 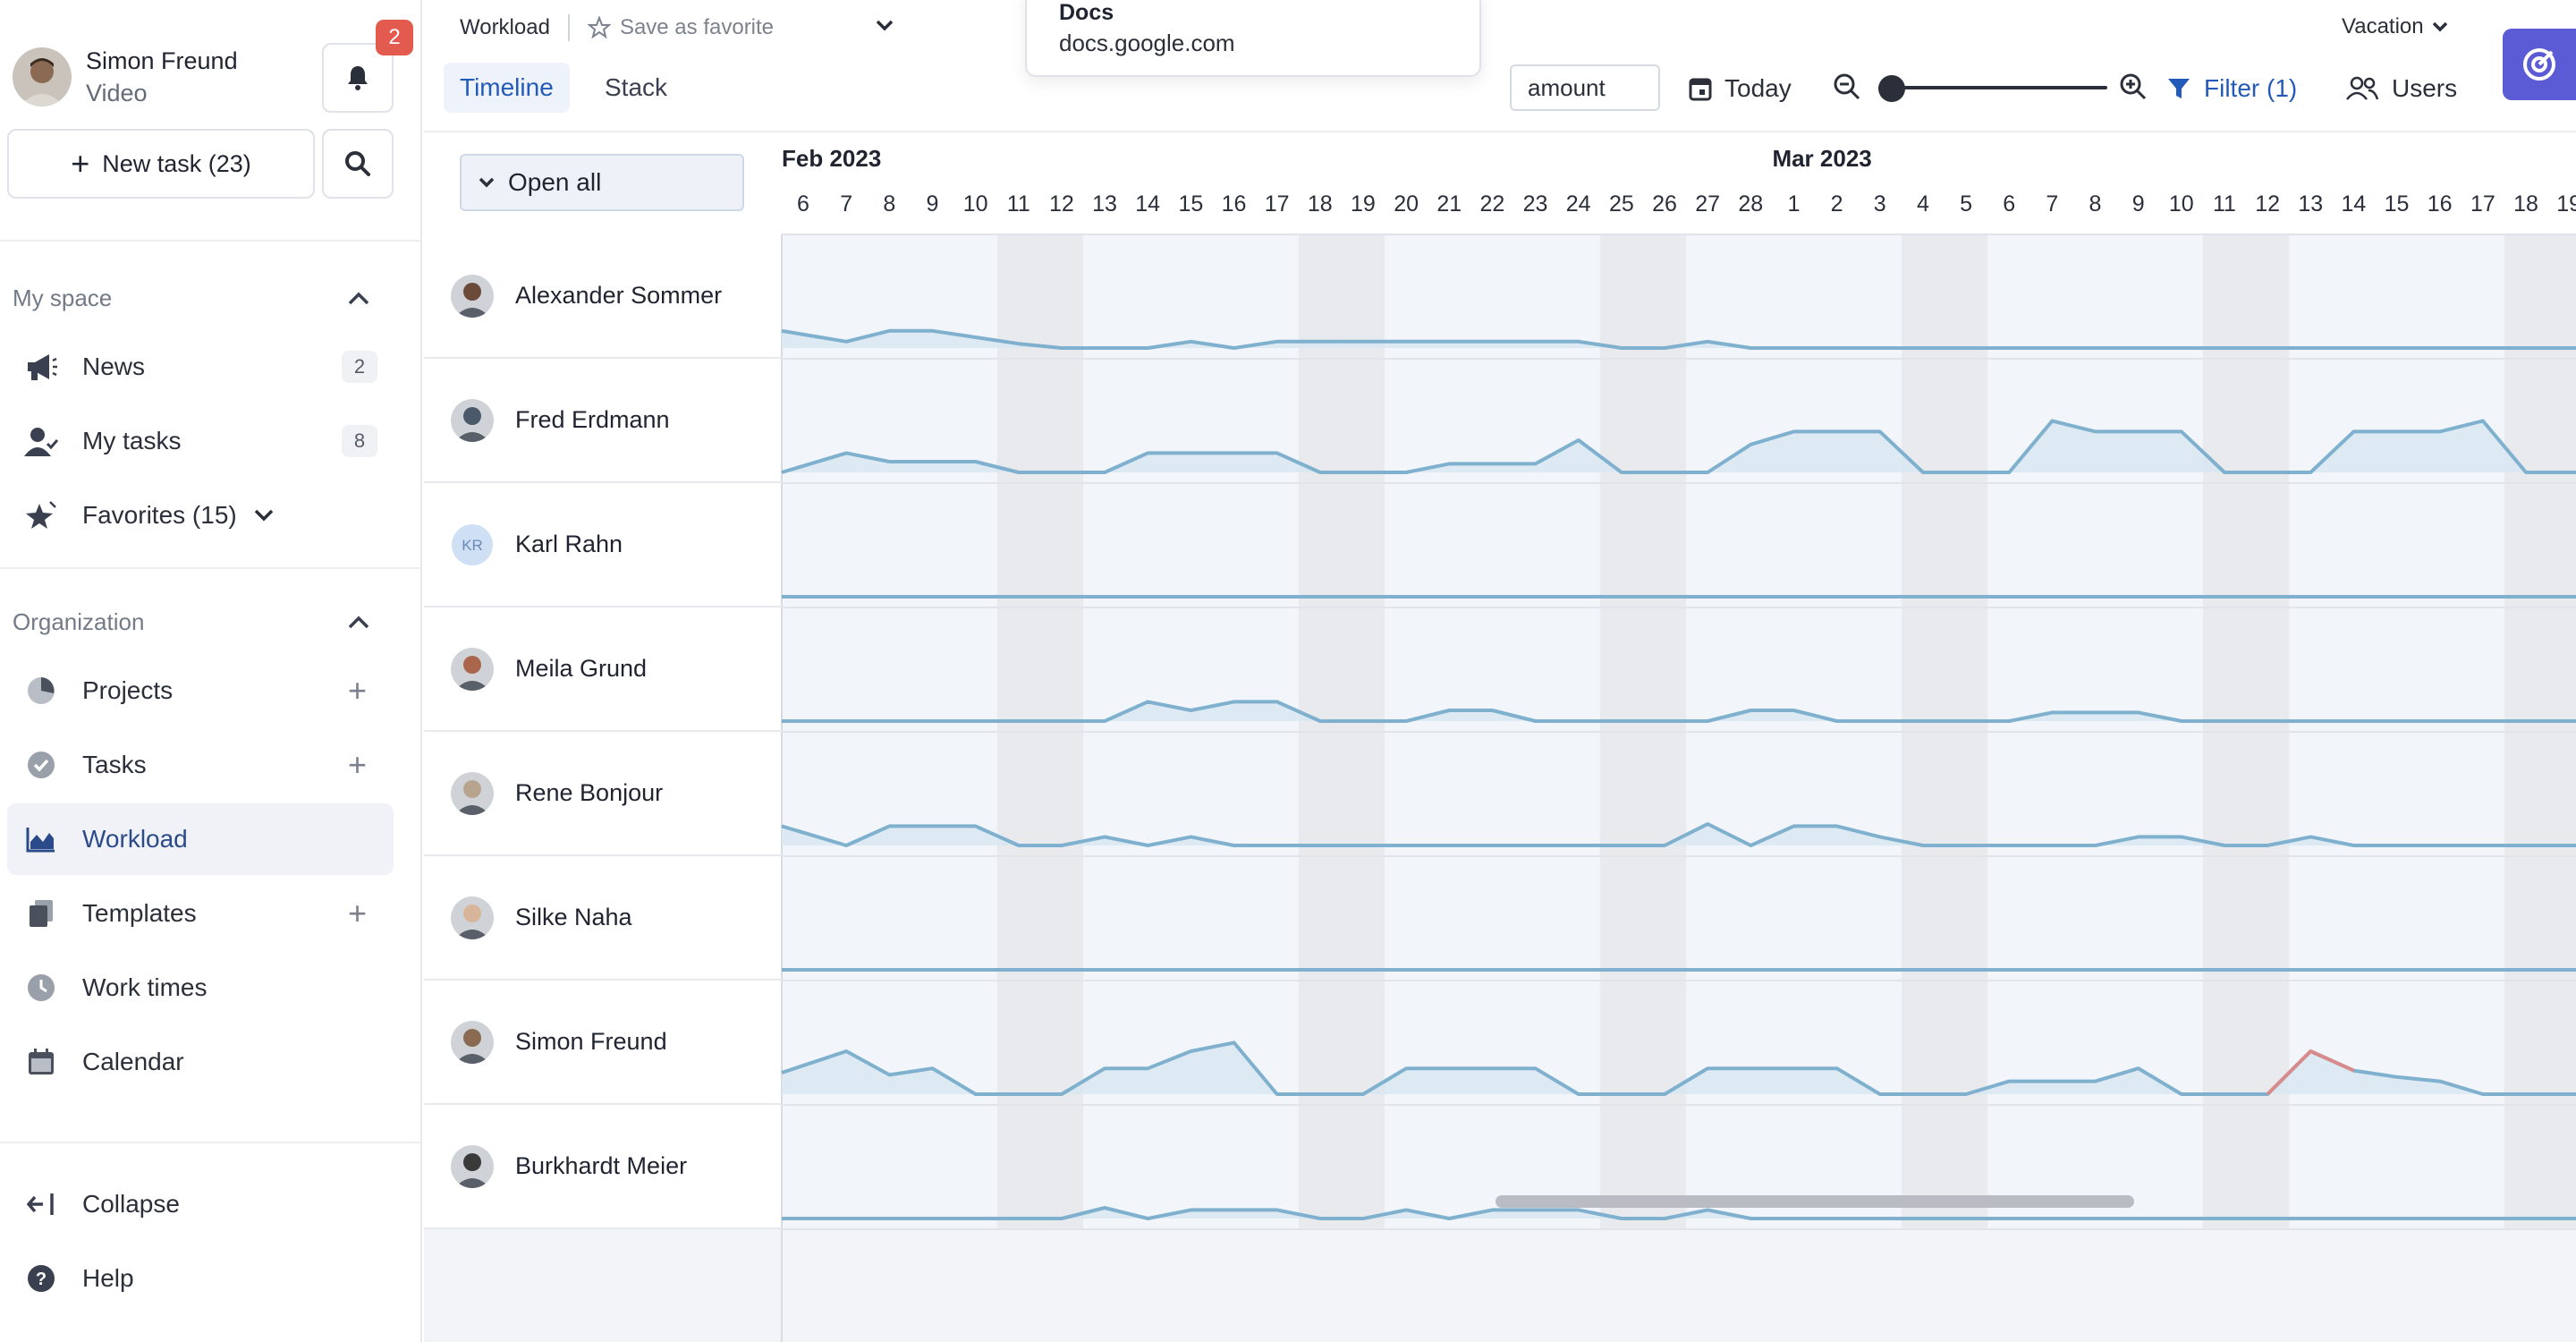 What do you see at coordinates (1578, 204) in the screenshot?
I see `day-label: 24` at bounding box center [1578, 204].